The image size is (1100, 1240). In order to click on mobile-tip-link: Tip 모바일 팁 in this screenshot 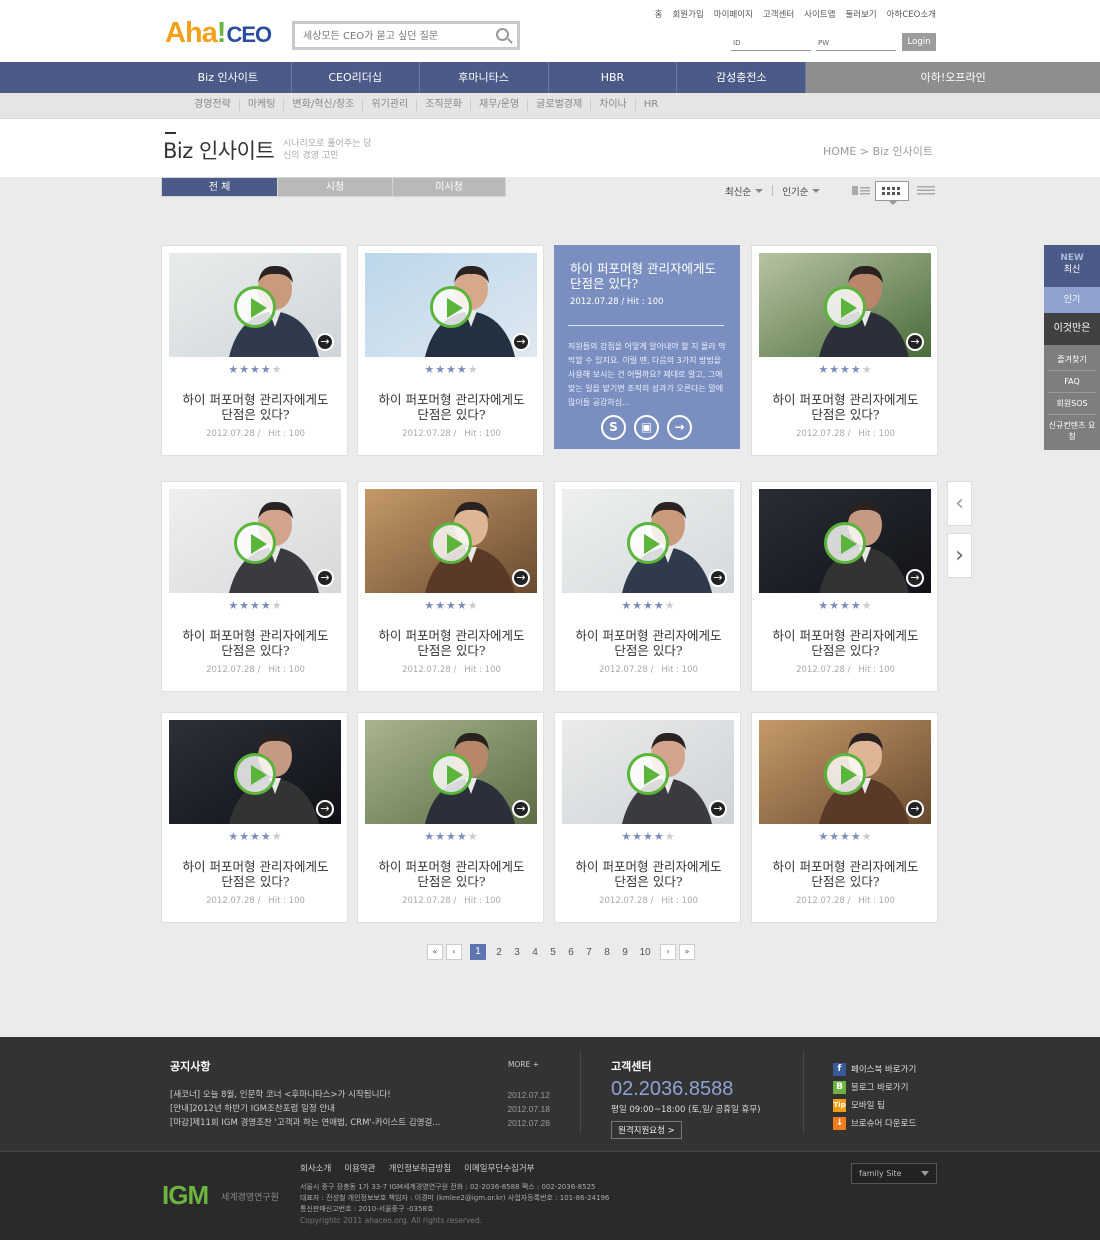, I will do `click(874, 1105)`.